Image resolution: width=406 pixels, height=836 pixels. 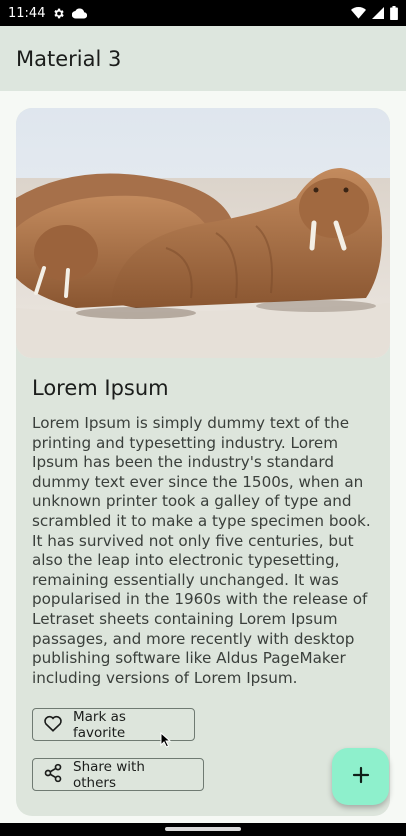 I want to click on add-fab-button, so click(x=360, y=776).